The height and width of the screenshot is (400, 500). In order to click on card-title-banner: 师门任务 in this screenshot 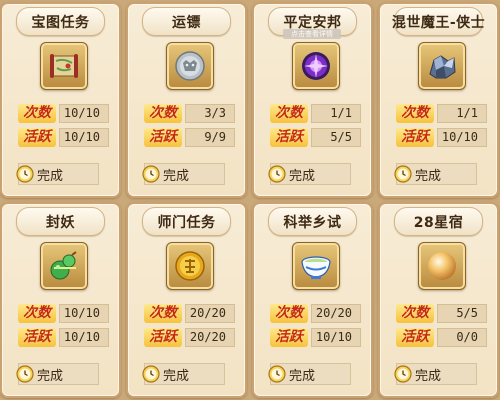, I will do `click(186, 221)`.